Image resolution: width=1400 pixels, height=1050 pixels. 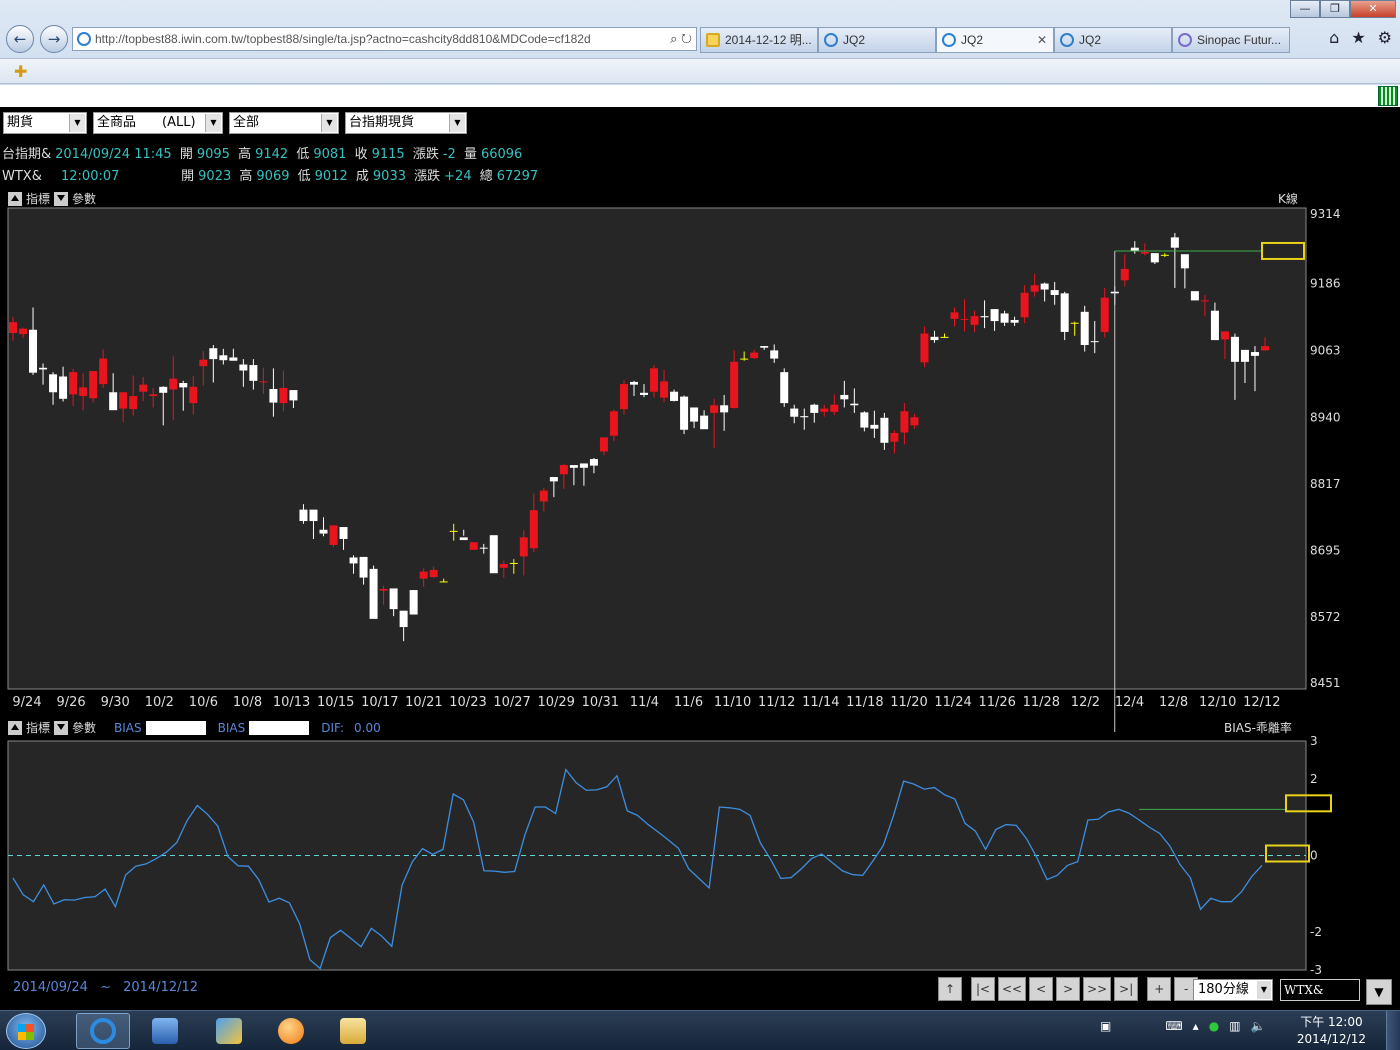 I want to click on back-icon: ←, so click(x=20, y=39).